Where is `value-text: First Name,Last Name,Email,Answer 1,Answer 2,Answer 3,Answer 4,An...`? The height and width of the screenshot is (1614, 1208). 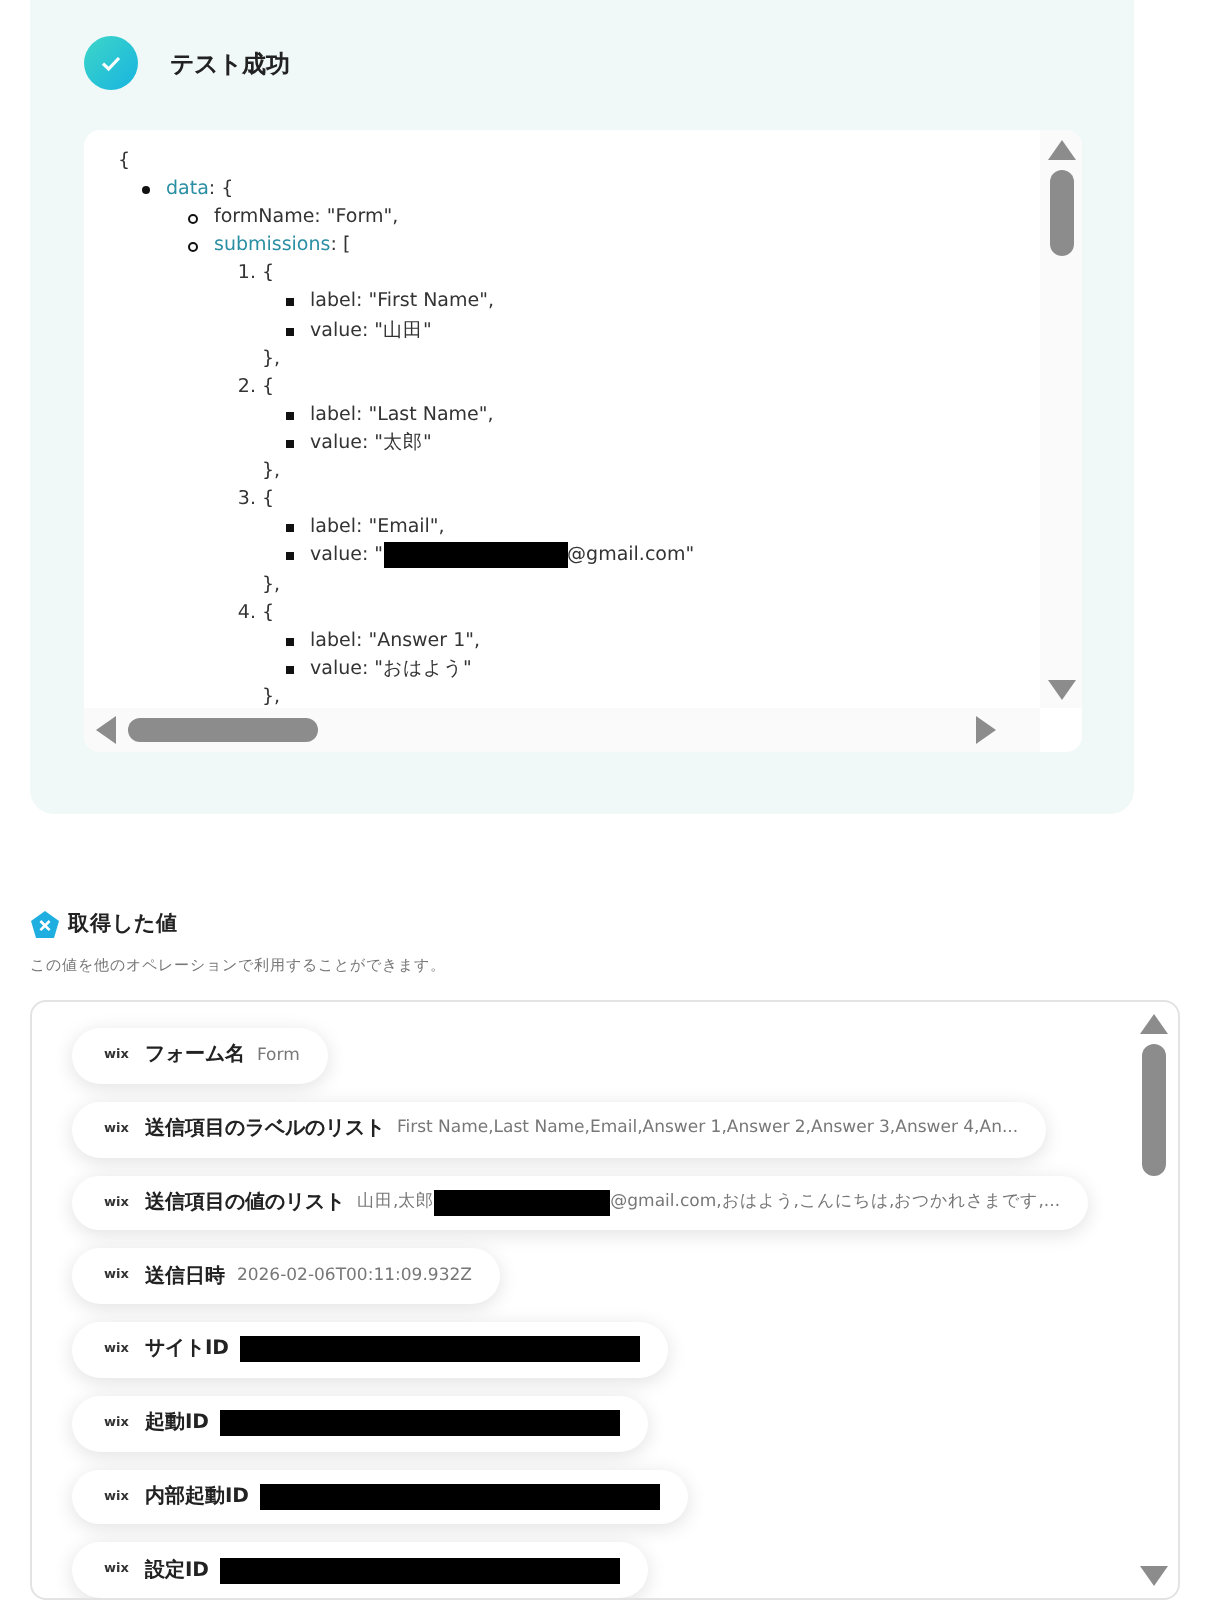
value-text: First Name,Last Name,Email,Answer 1,Answer 2,Answer 3,Answer 4,An... is located at coordinates (707, 1129).